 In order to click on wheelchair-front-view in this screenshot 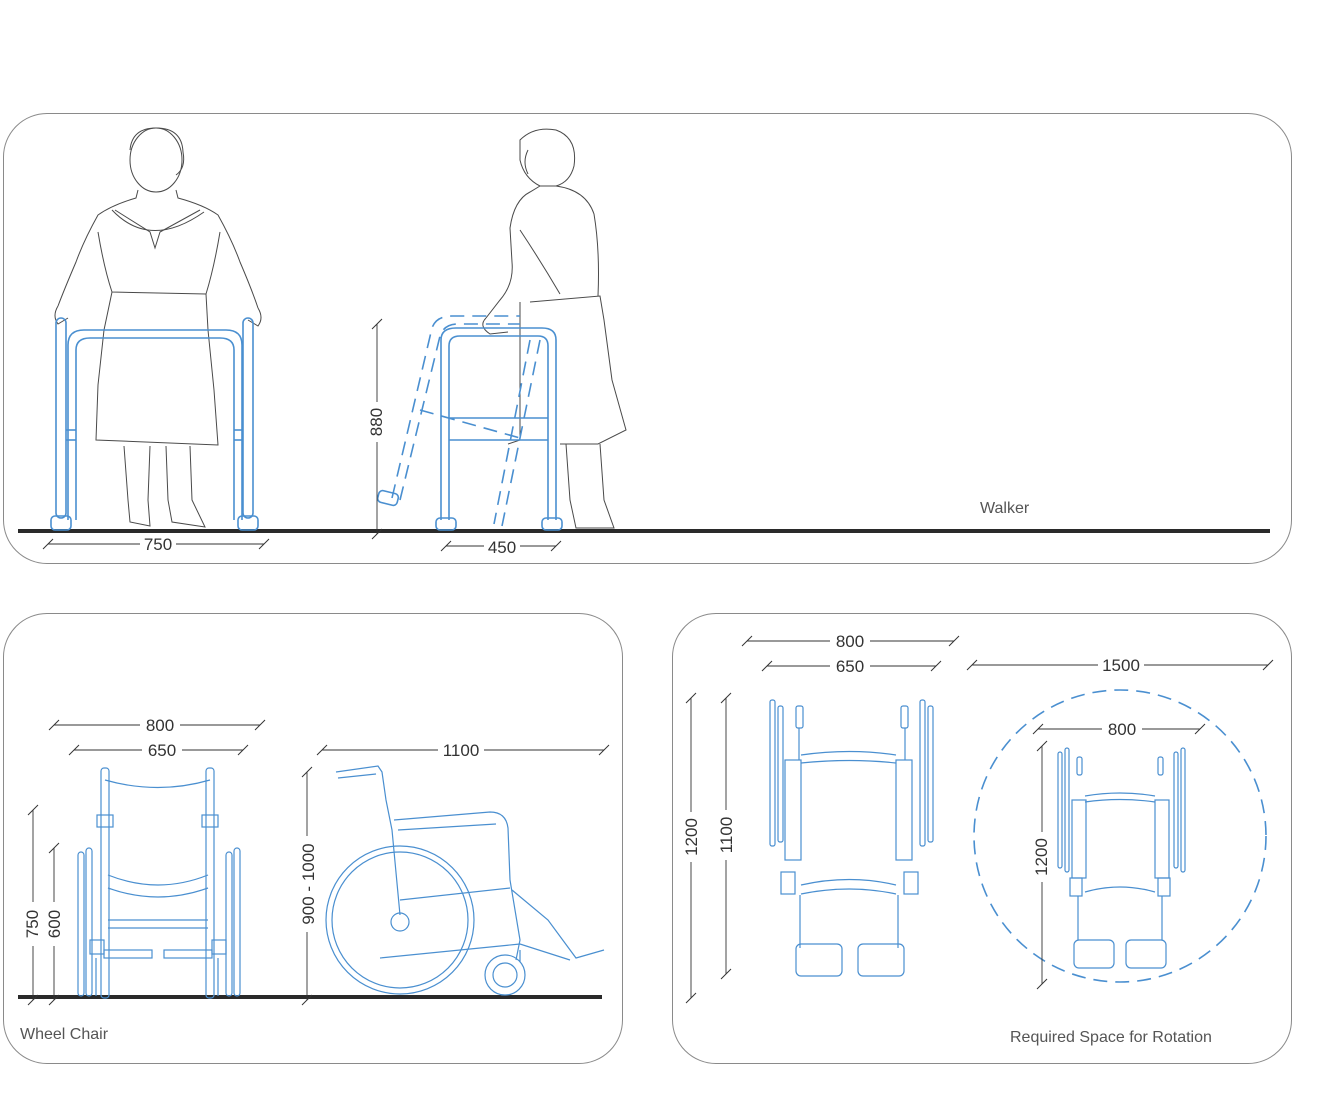, I will do `click(159, 883)`.